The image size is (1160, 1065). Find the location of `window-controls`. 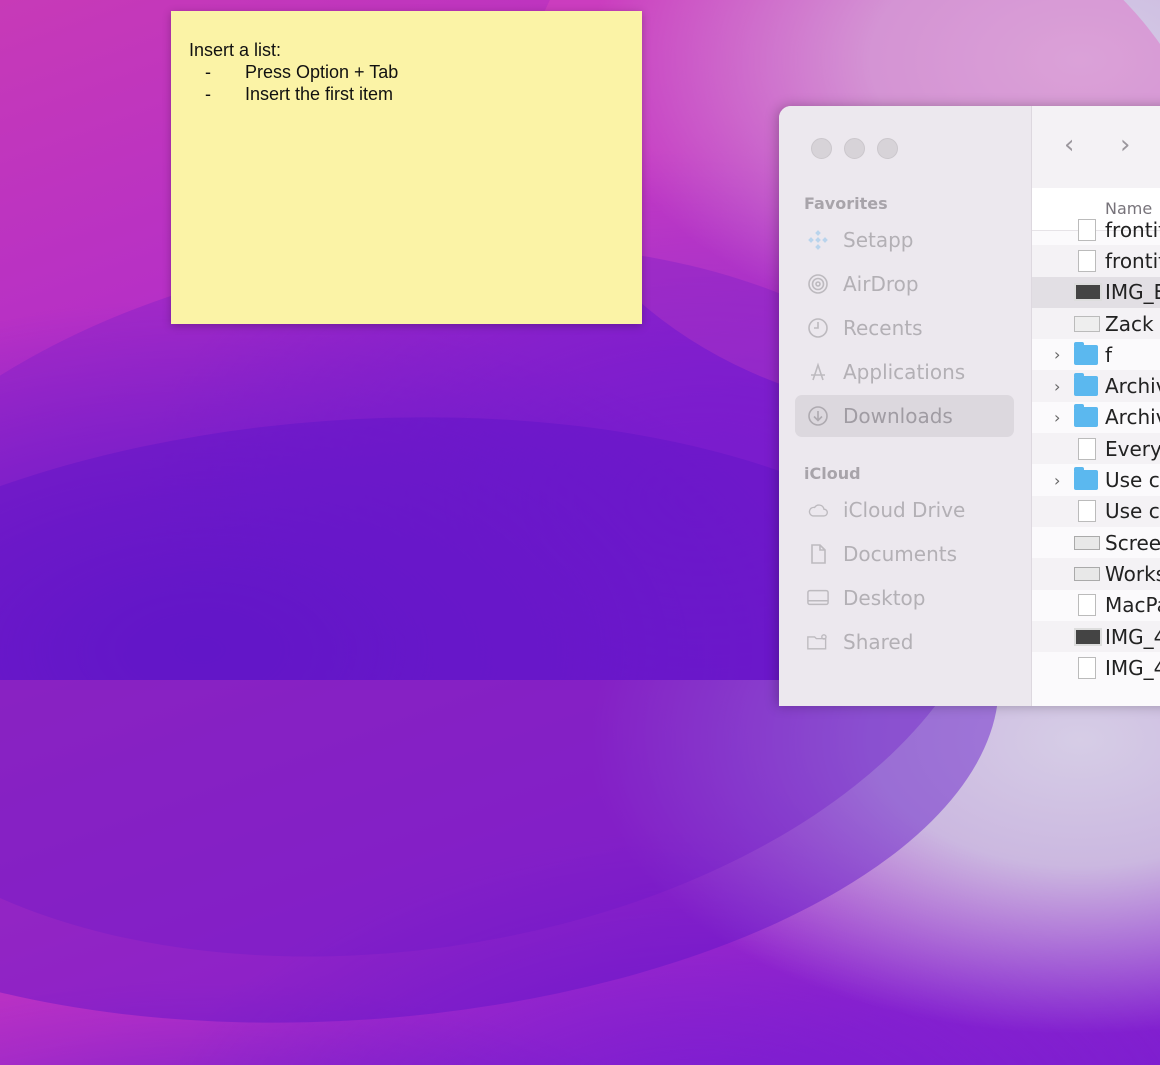

window-controls is located at coordinates (854, 148).